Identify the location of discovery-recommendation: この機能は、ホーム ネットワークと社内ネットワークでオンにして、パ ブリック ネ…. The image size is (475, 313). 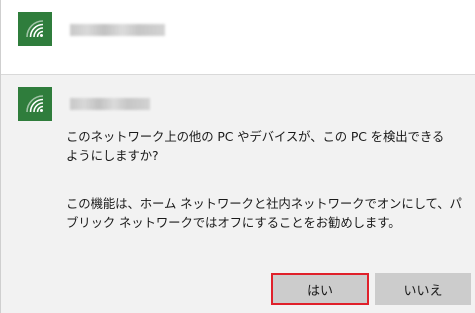
(264, 213).